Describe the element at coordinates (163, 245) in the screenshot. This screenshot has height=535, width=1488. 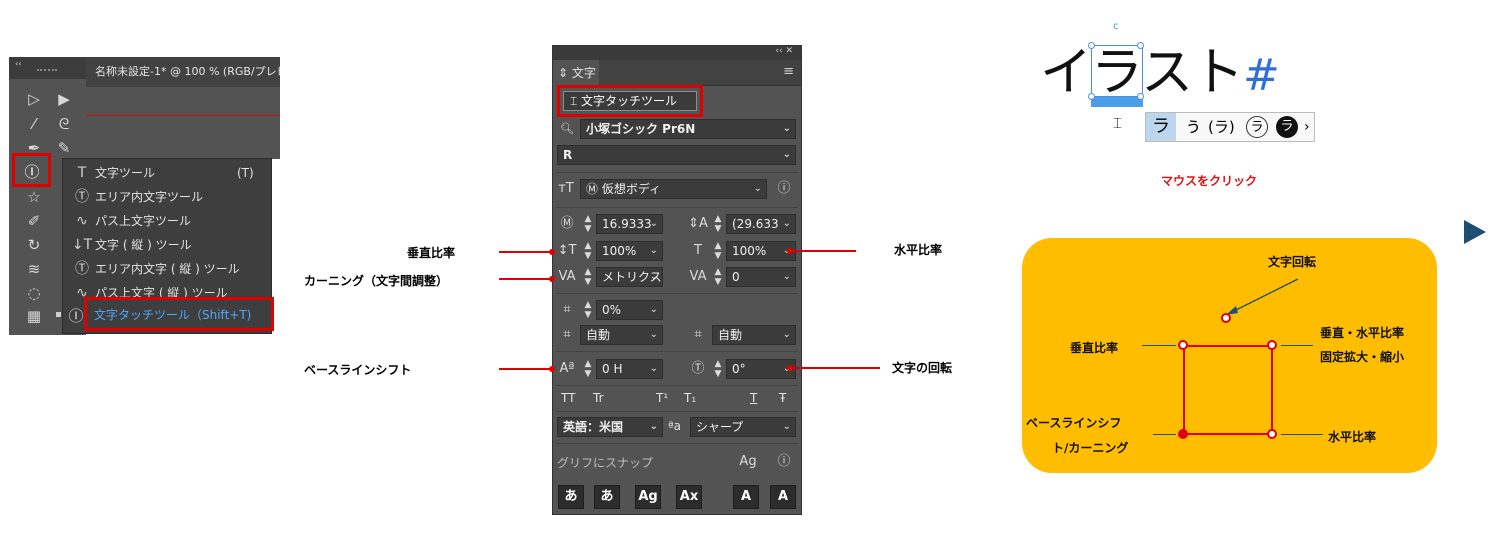
I see `flyout-item-vertical-type: ↓T 文字 ( 縦 ) ツール` at that location.